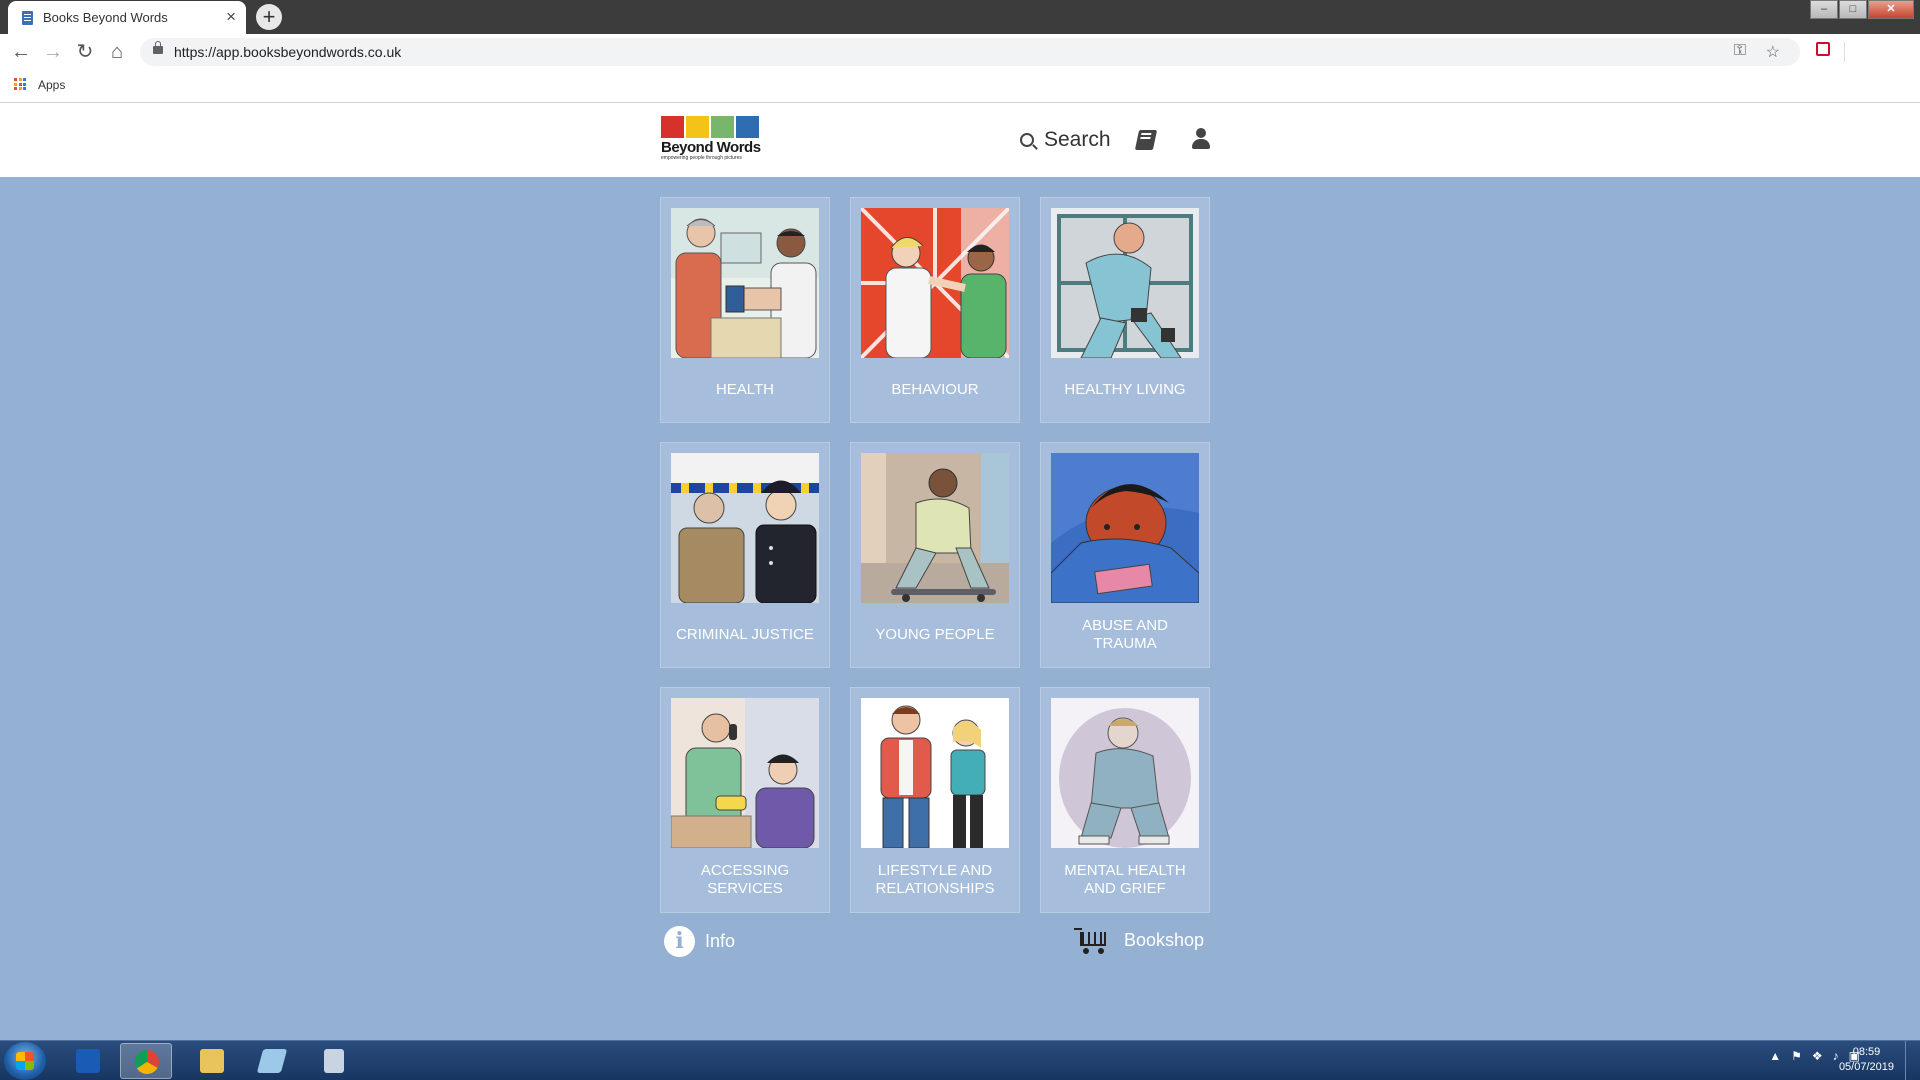 This screenshot has width=1920, height=1080. What do you see at coordinates (934, 942) in the screenshot?
I see `footer-links: i Info Bookshop` at bounding box center [934, 942].